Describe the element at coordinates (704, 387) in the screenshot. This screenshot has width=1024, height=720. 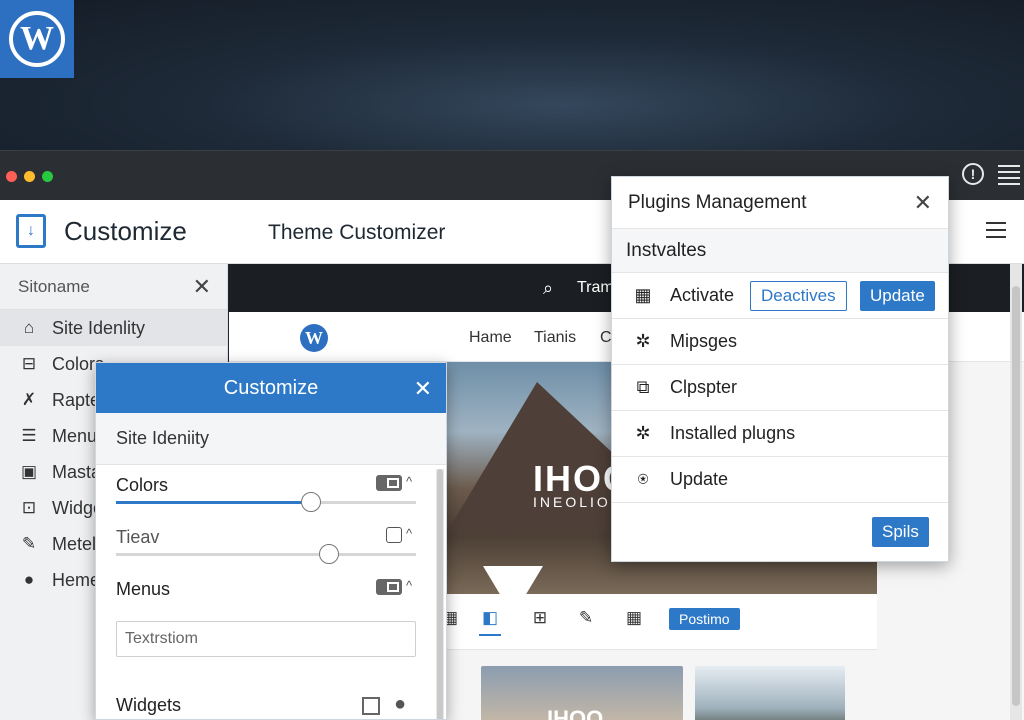
I see `plugin-label: Clpspter` at that location.